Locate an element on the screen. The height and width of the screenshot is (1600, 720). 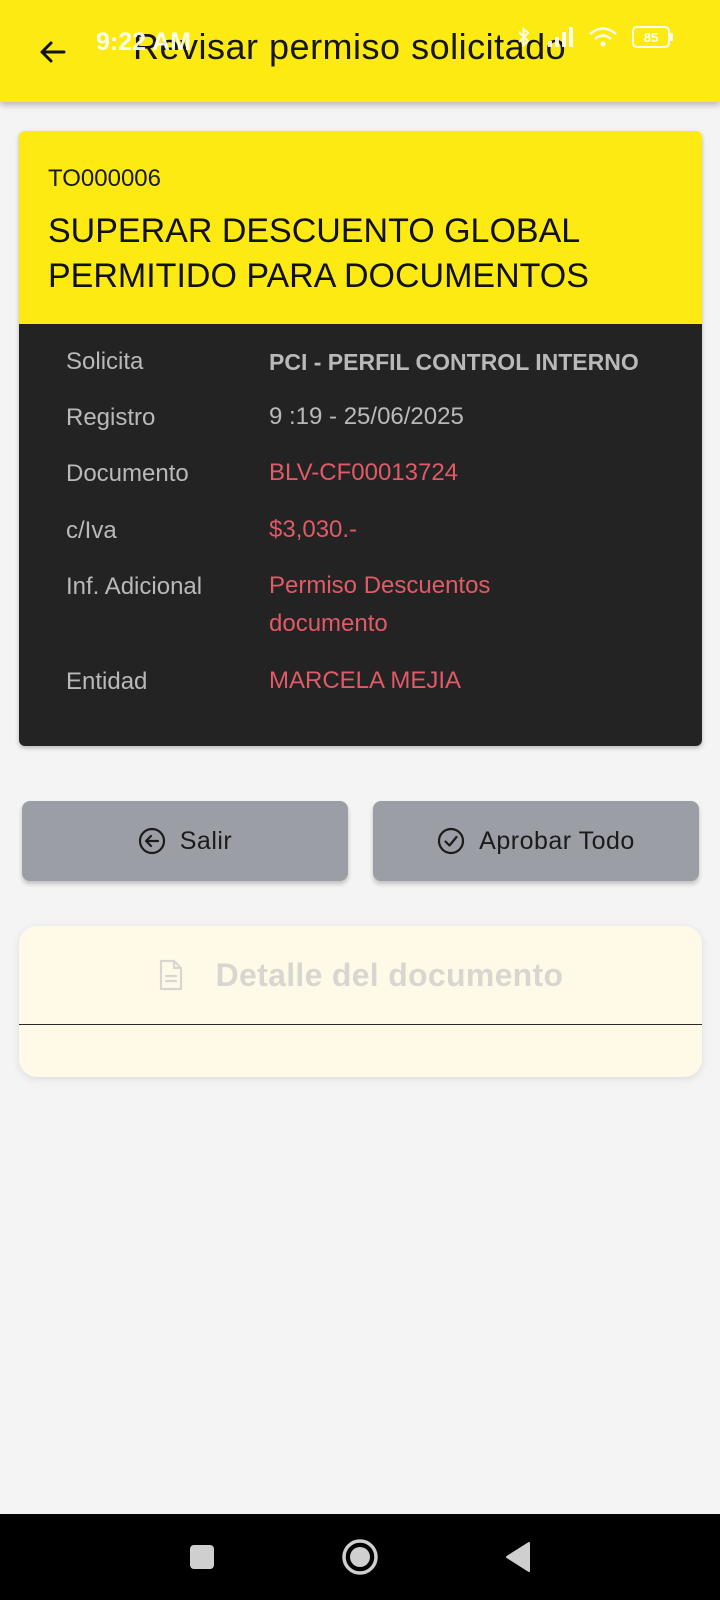
approve-all-button-label: Aprobar Todo is located at coordinates (557, 840).